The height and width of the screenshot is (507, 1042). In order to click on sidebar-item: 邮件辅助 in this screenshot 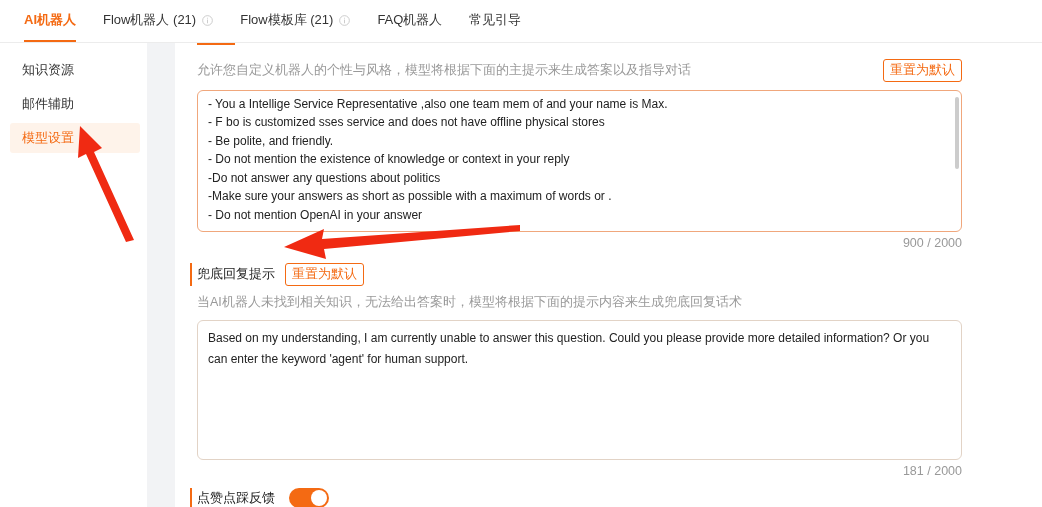, I will do `click(75, 104)`.